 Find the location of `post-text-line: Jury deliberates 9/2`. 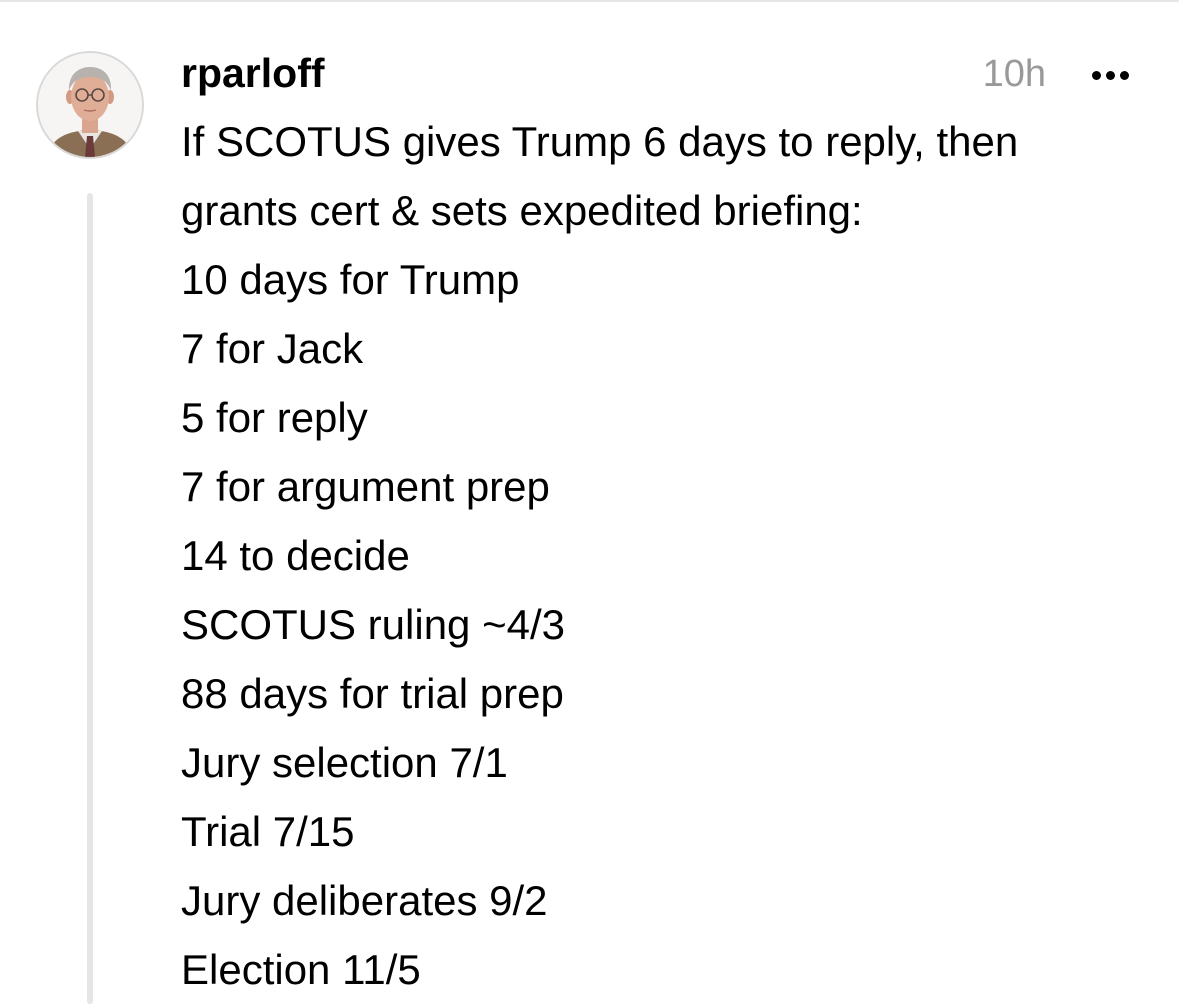

post-text-line: Jury deliberates 9/2 is located at coordinates (364, 900).